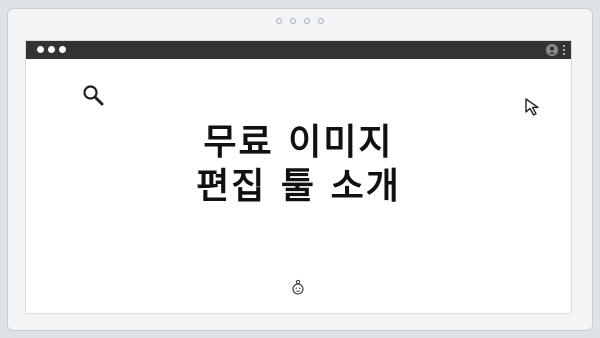 The height and width of the screenshot is (338, 600). Describe the element at coordinates (564, 50) in the screenshot. I see `kebab-menu-icon` at that location.